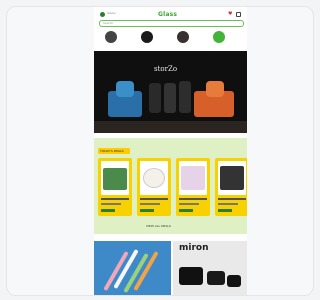 The image size is (320, 300). Describe the element at coordinates (230, 14) in the screenshot. I see `wishlist-heart-icon: ♥` at that location.